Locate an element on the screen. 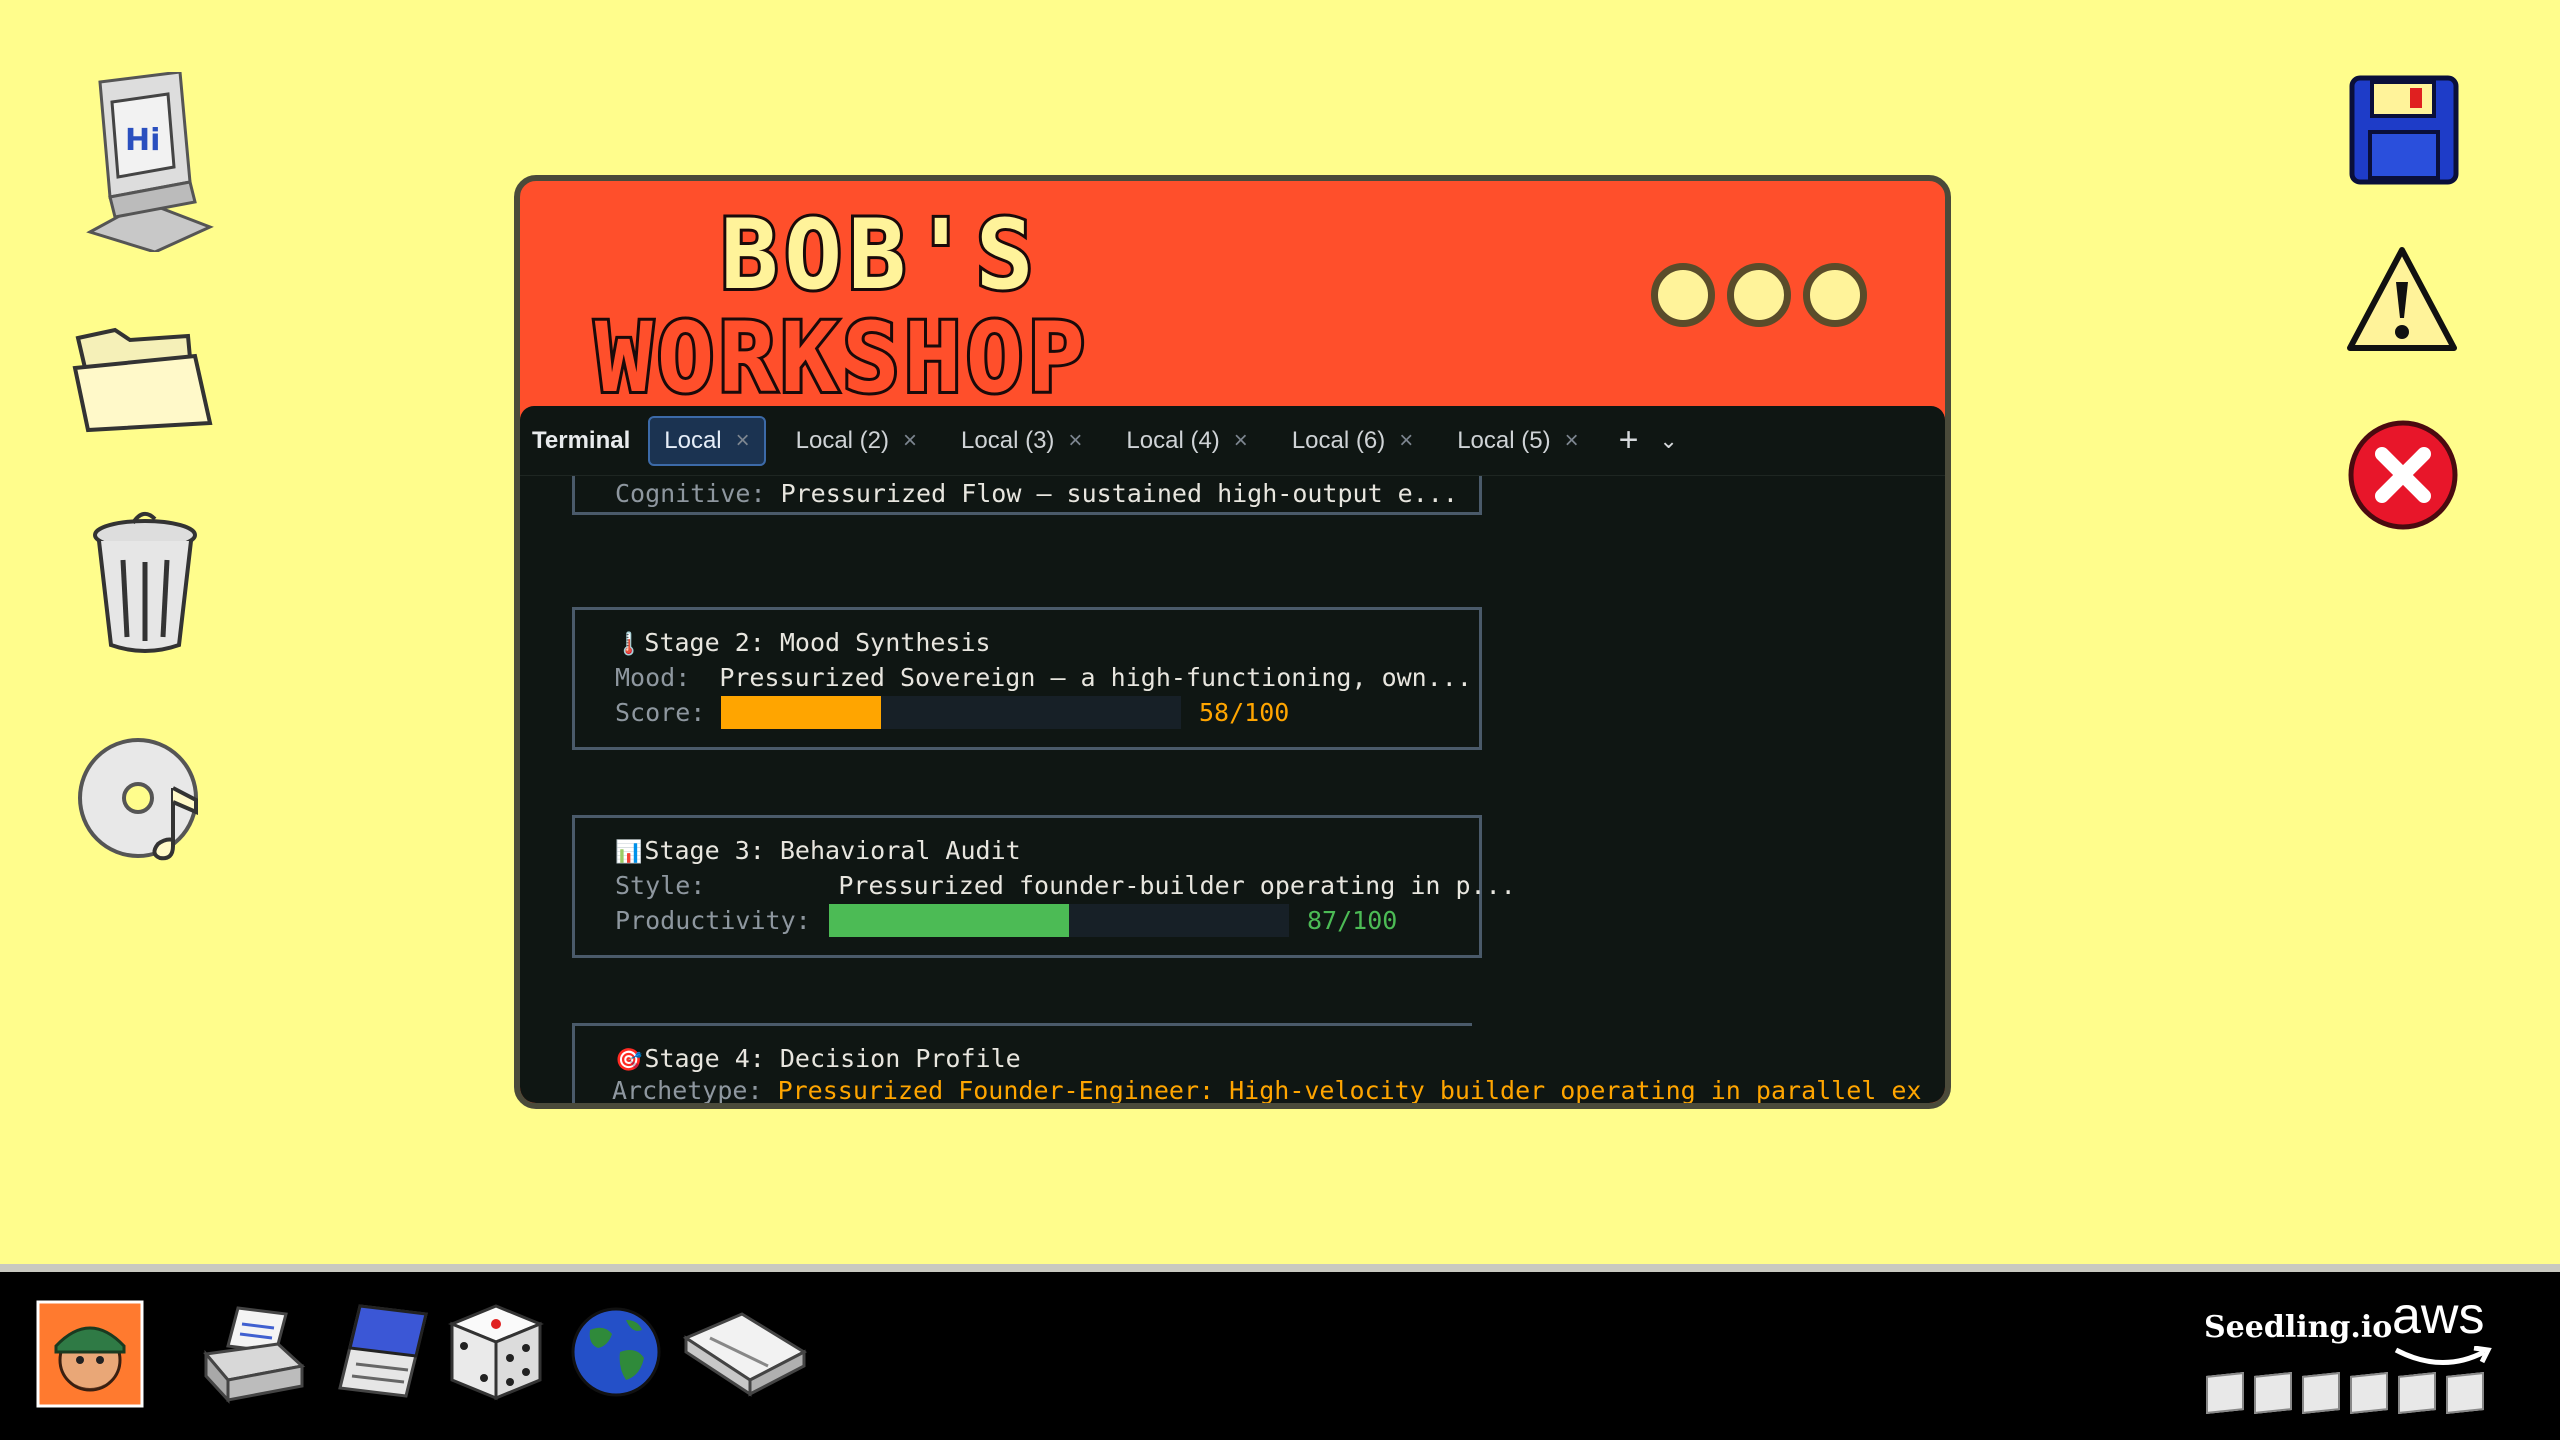 The height and width of the screenshot is (1440, 2560). score-value: 58/100 is located at coordinates (1244, 712).